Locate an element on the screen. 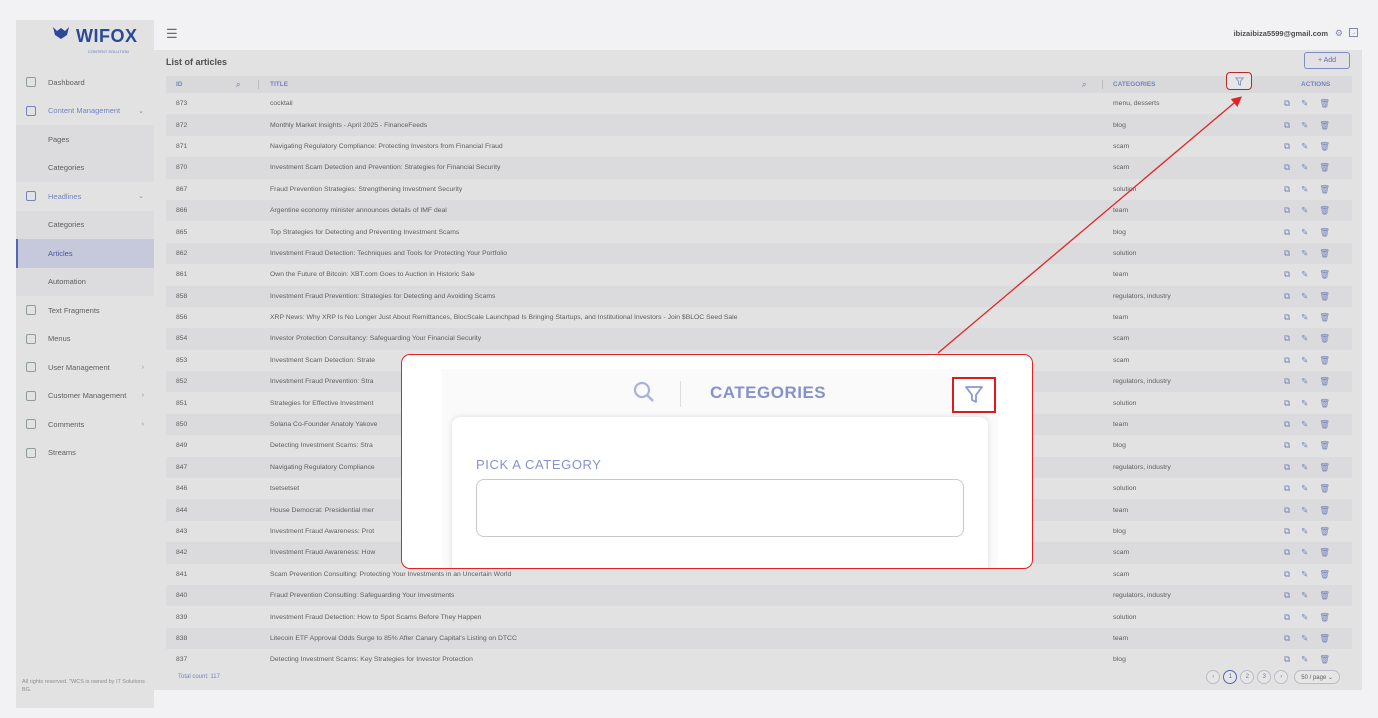  sidebar-item-content-management: Content Management ⌄ is located at coordinates (85, 111).